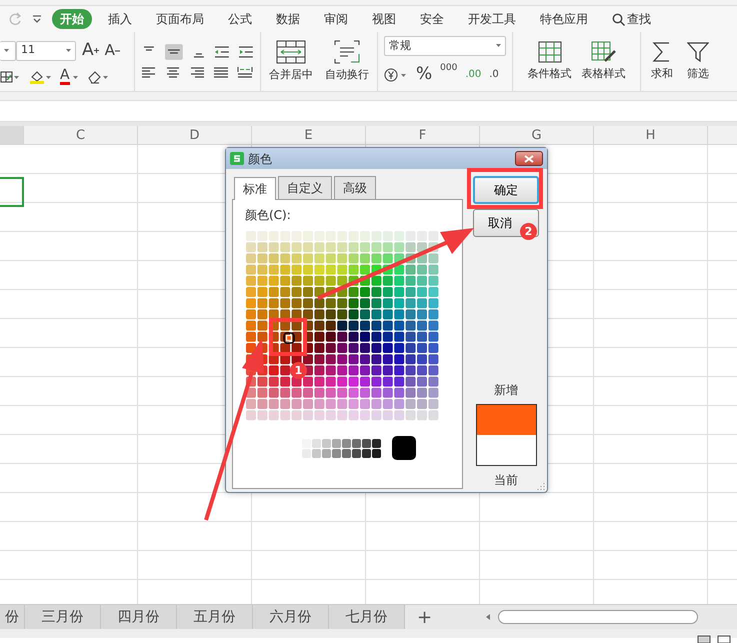 This screenshot has height=643, width=737. What do you see at coordinates (537, 135) in the screenshot?
I see `column-header: G` at bounding box center [537, 135].